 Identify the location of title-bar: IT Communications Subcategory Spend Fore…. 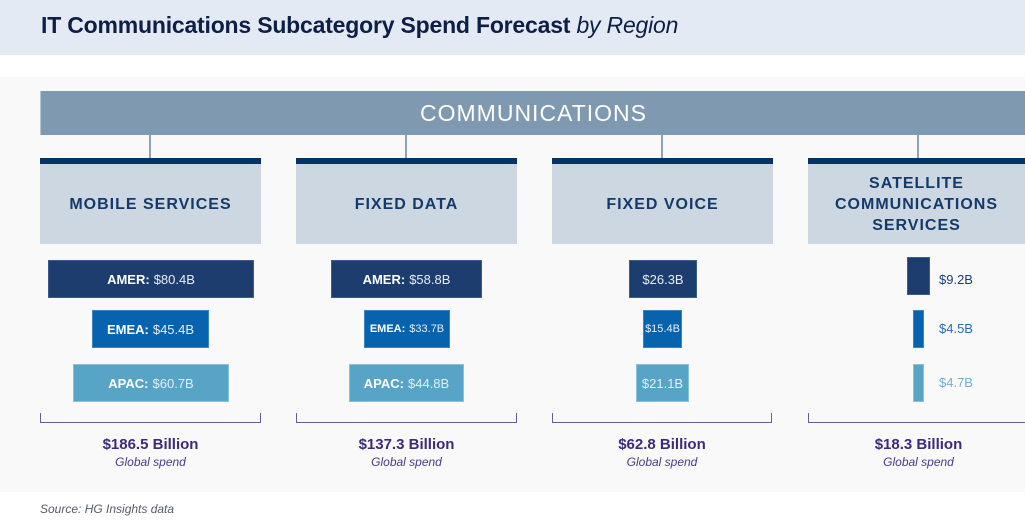
(512, 27).